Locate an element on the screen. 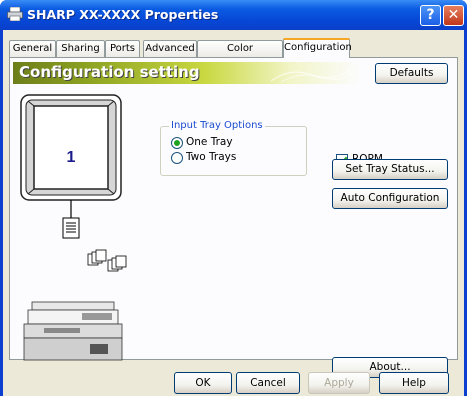 The image size is (475, 396). tab-advanced: Advanced is located at coordinates (170, 48).